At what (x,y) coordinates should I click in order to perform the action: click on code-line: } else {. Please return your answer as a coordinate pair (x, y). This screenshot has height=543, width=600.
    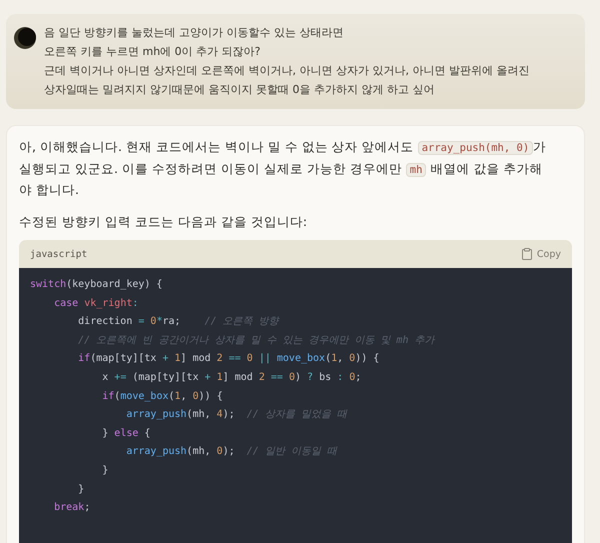
    Looking at the image, I should click on (125, 433).